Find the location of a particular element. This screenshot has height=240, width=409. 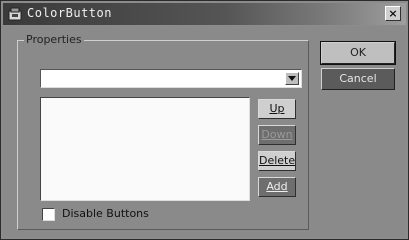

close-icon: × is located at coordinates (393, 13).